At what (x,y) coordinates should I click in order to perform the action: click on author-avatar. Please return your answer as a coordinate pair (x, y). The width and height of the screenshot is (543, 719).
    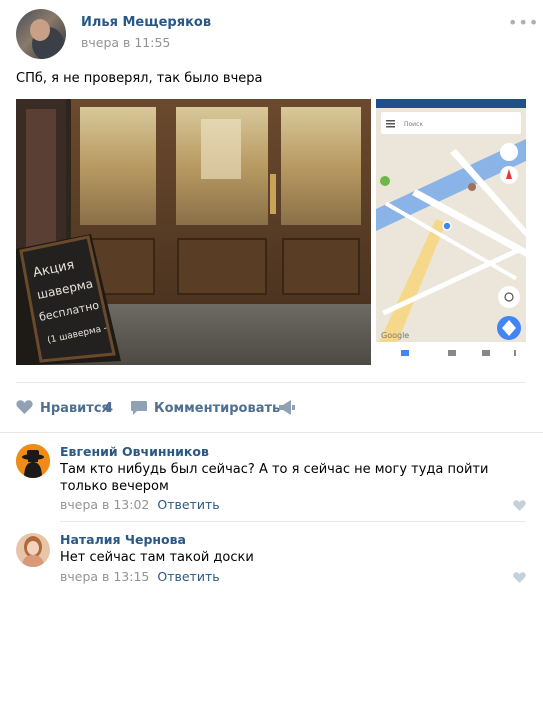
    Looking at the image, I should click on (41, 34).